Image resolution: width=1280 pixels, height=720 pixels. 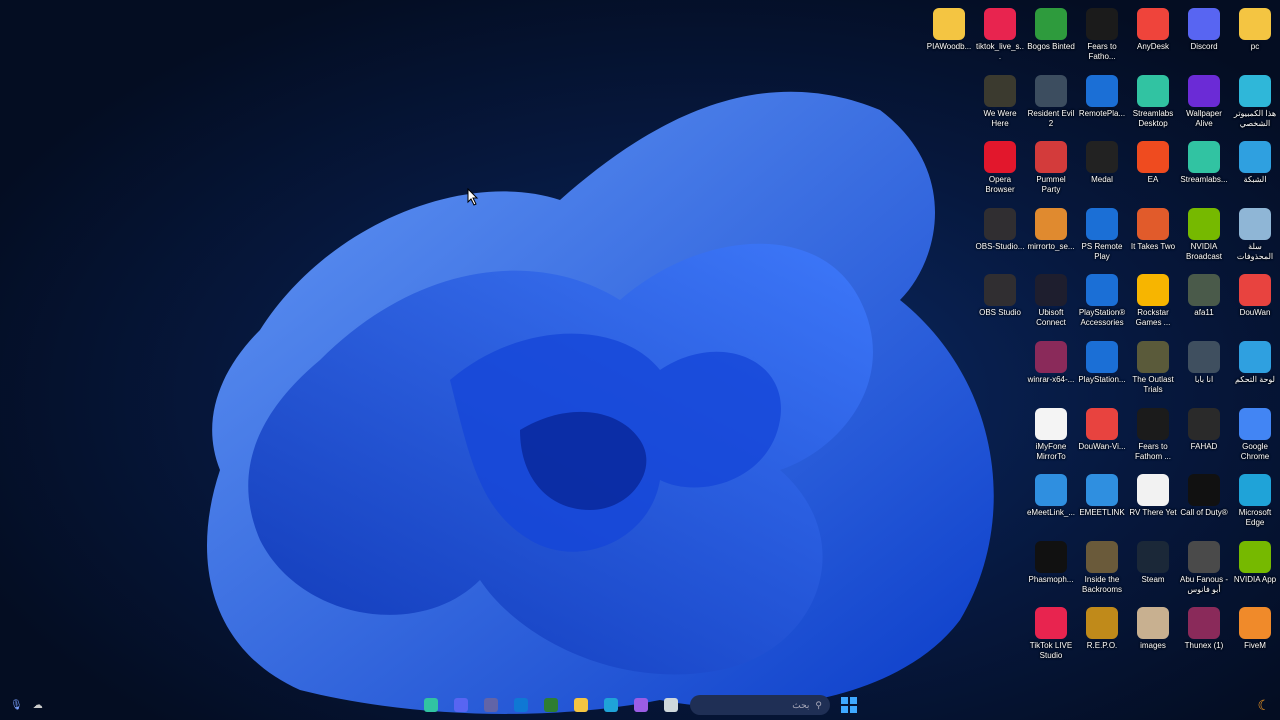 What do you see at coordinates (1153, 28) in the screenshot?
I see `desktop-icon: AnyDesk` at bounding box center [1153, 28].